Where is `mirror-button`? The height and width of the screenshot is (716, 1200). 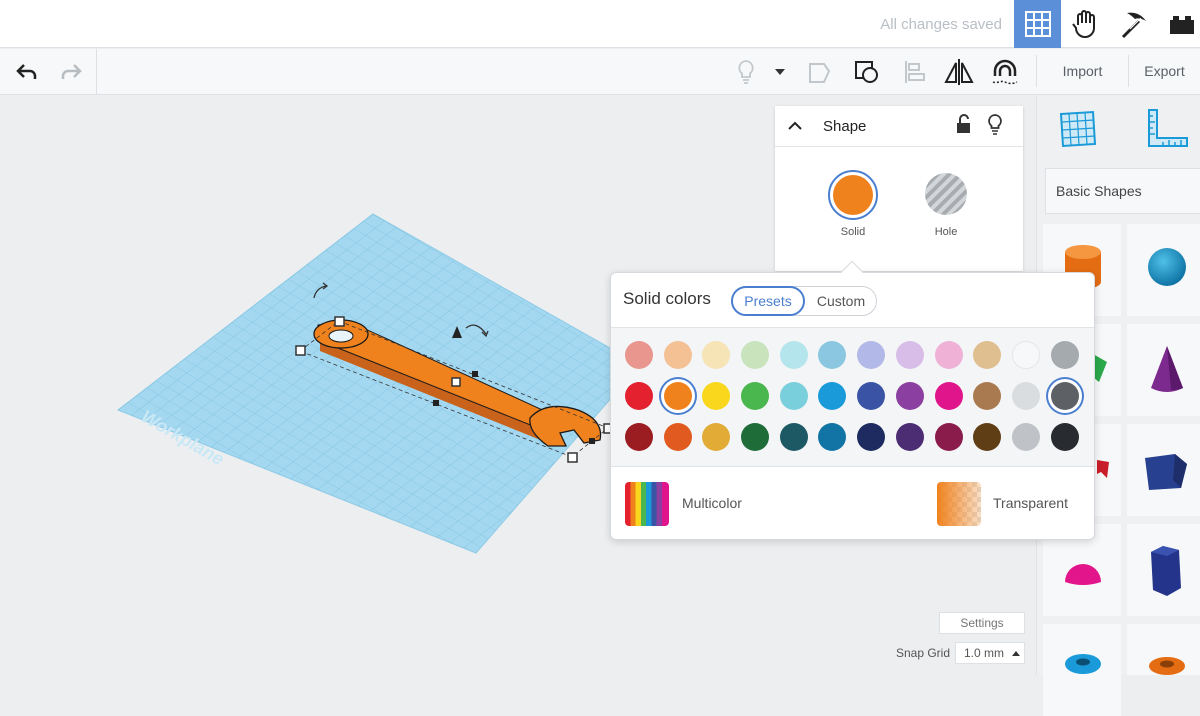
mirror-button is located at coordinates (959, 72).